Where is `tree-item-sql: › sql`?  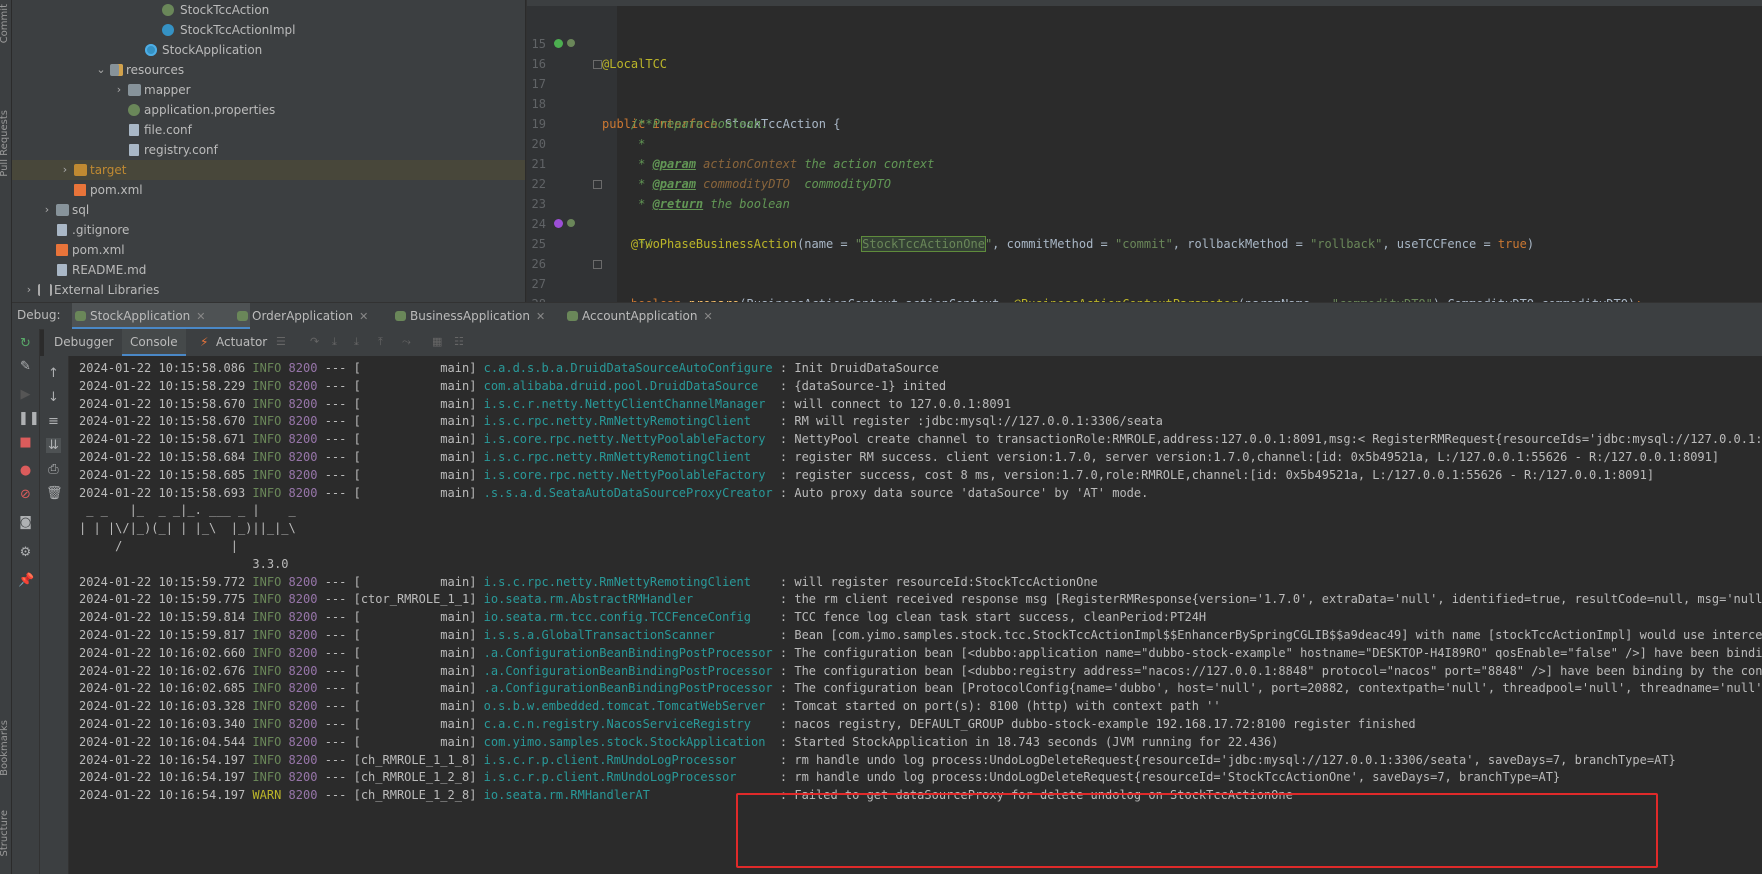
tree-item-sql: › sql is located at coordinates (268, 210).